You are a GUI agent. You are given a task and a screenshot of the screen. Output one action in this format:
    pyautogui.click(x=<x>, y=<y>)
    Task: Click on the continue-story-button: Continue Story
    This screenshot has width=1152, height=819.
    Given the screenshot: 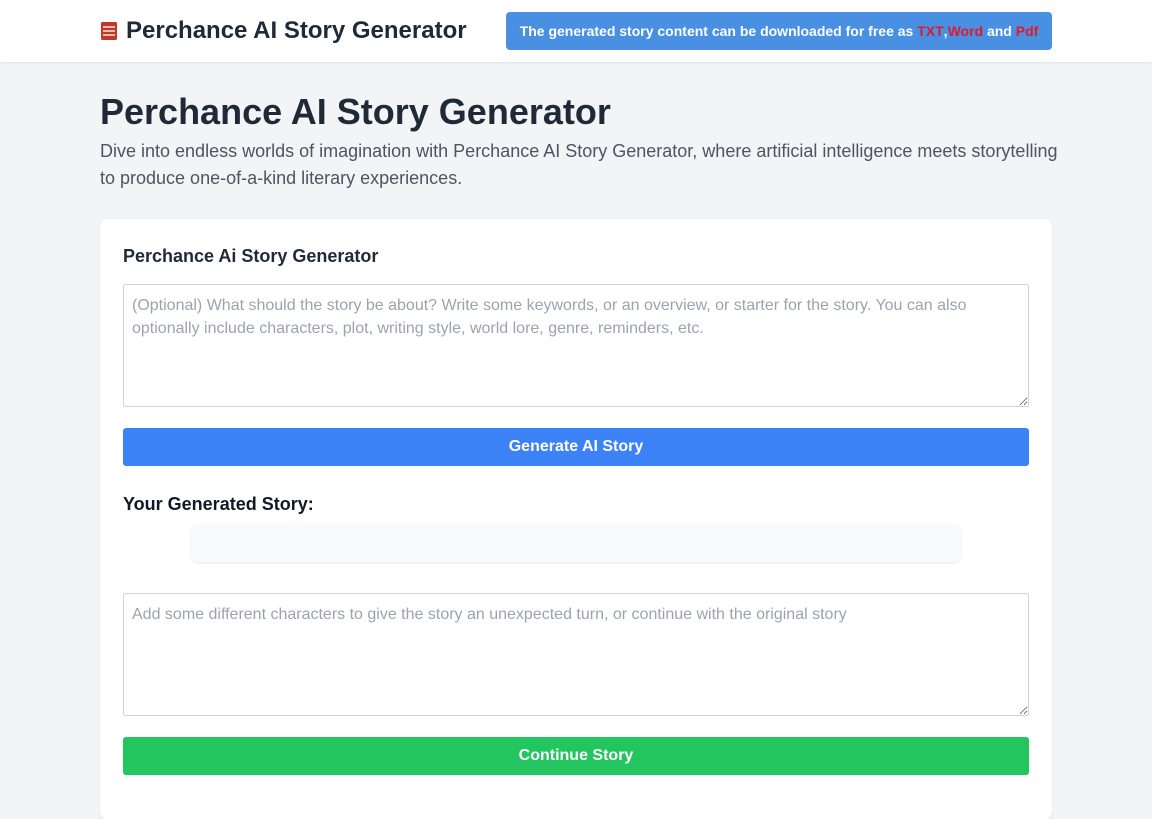 What is the action you would take?
    pyautogui.click(x=576, y=756)
    